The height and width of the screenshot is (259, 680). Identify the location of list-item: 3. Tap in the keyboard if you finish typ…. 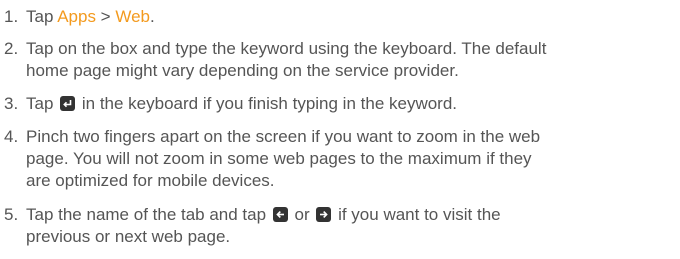
(340, 104).